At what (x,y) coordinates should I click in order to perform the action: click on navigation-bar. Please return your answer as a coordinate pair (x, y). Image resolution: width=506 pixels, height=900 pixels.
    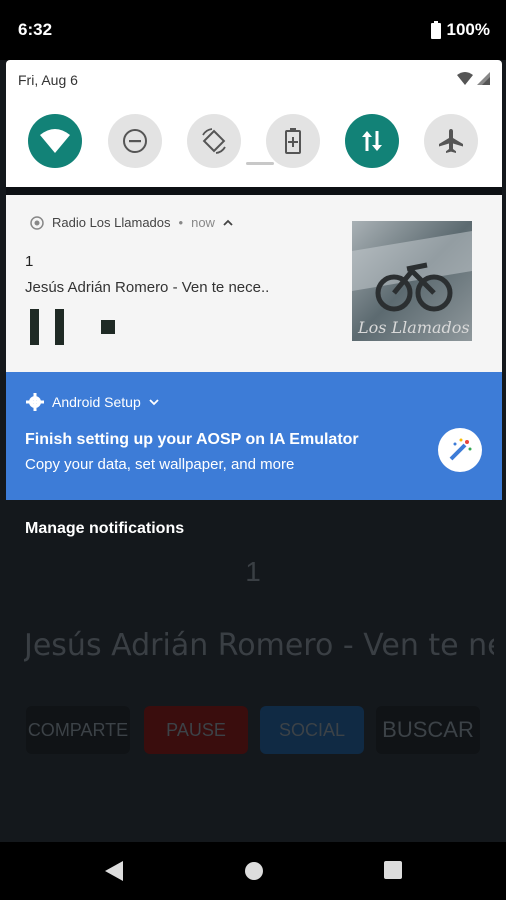
    Looking at the image, I should click on (253, 871).